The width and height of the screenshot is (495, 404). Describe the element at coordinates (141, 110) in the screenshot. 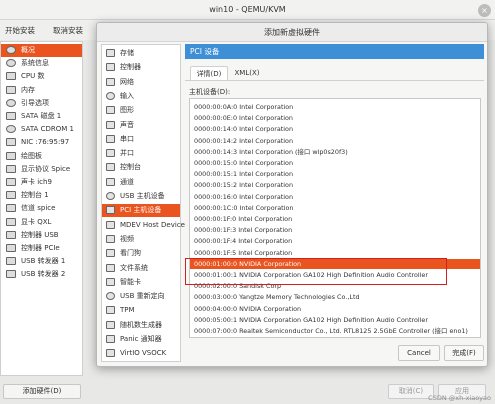

I see `category-item: 图形` at that location.